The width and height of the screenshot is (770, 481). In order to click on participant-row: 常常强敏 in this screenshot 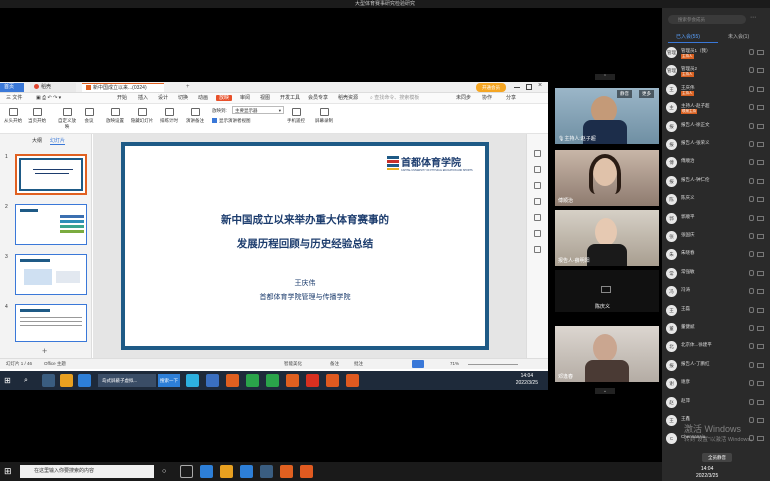, I will do `click(716, 274)`.